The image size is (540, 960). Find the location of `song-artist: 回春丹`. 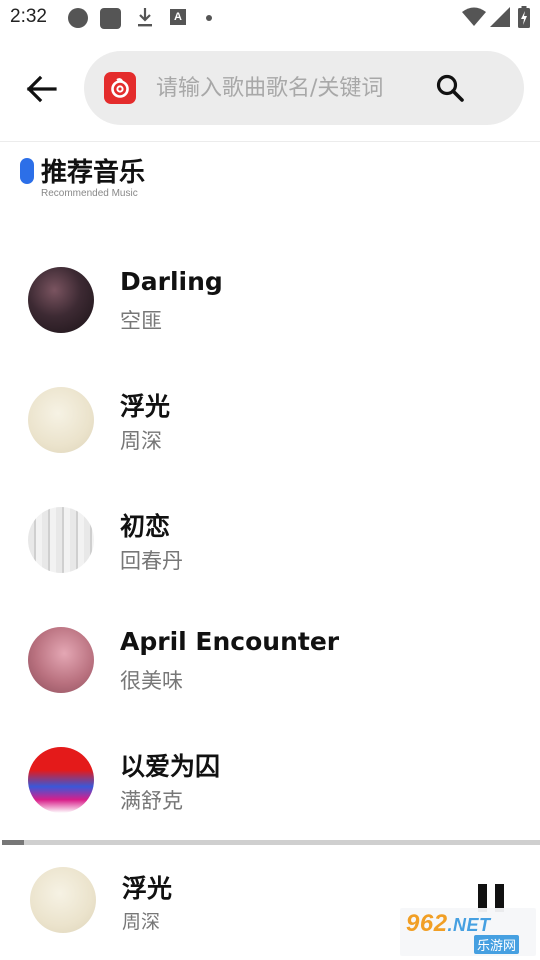

song-artist: 回春丹 is located at coordinates (151, 561).